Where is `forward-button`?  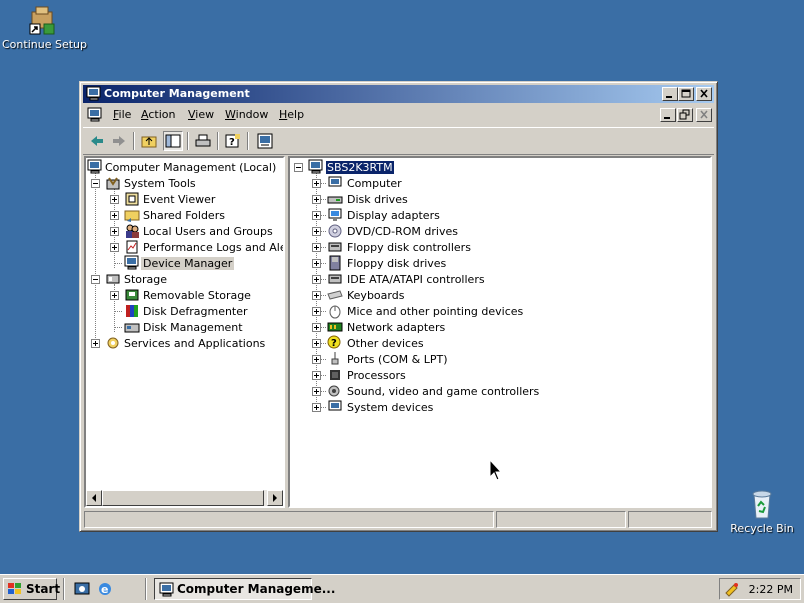 forward-button is located at coordinates (119, 141).